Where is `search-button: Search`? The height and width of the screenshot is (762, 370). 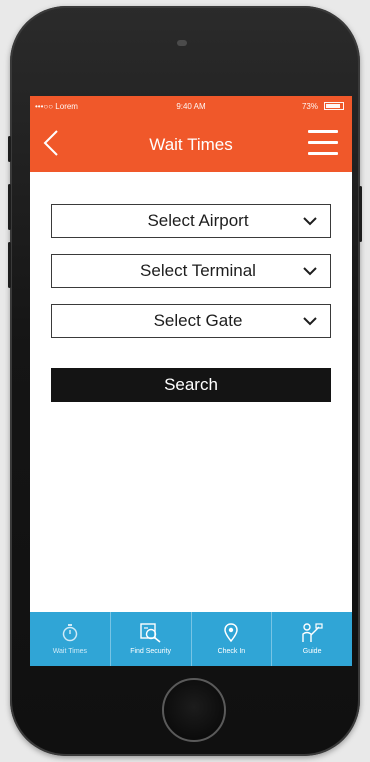 search-button: Search is located at coordinates (191, 385).